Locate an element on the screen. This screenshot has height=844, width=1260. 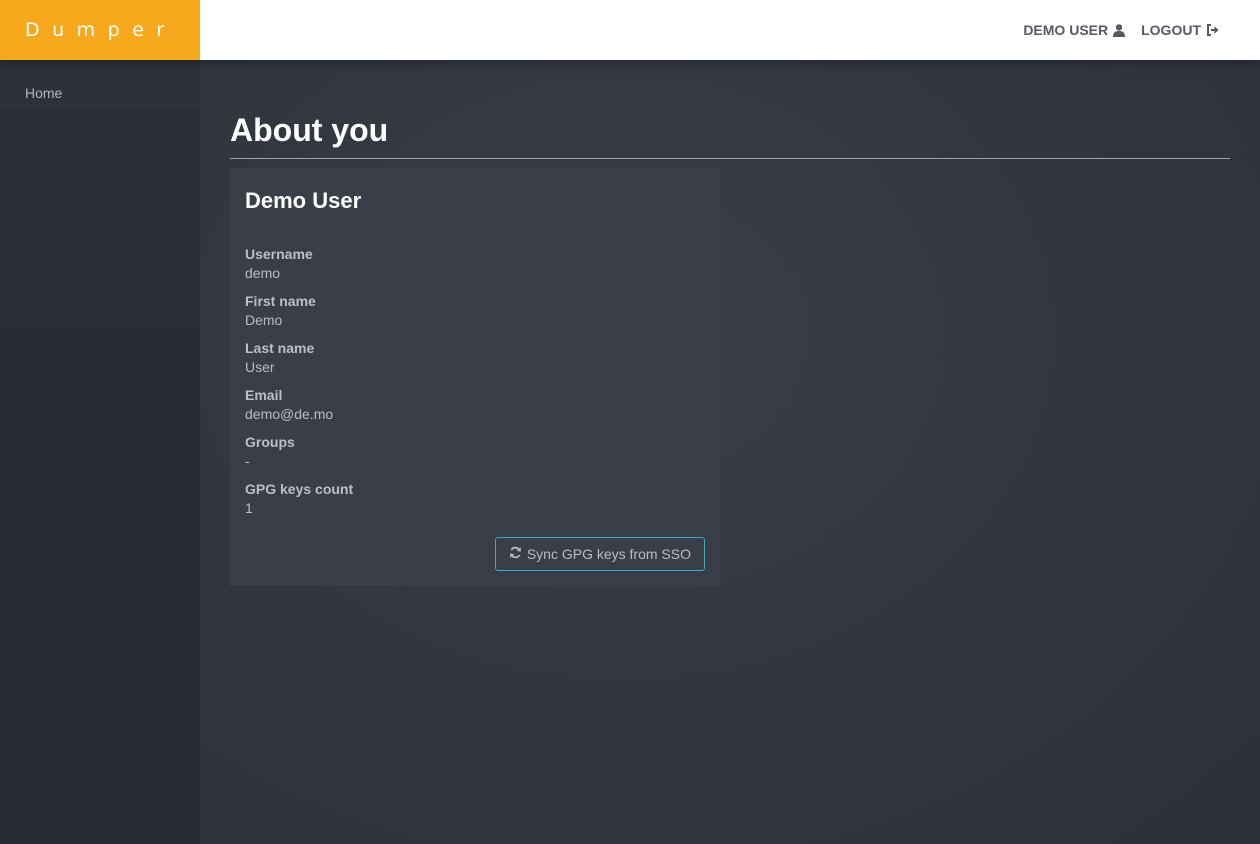
field-value: 1 is located at coordinates (249, 508).